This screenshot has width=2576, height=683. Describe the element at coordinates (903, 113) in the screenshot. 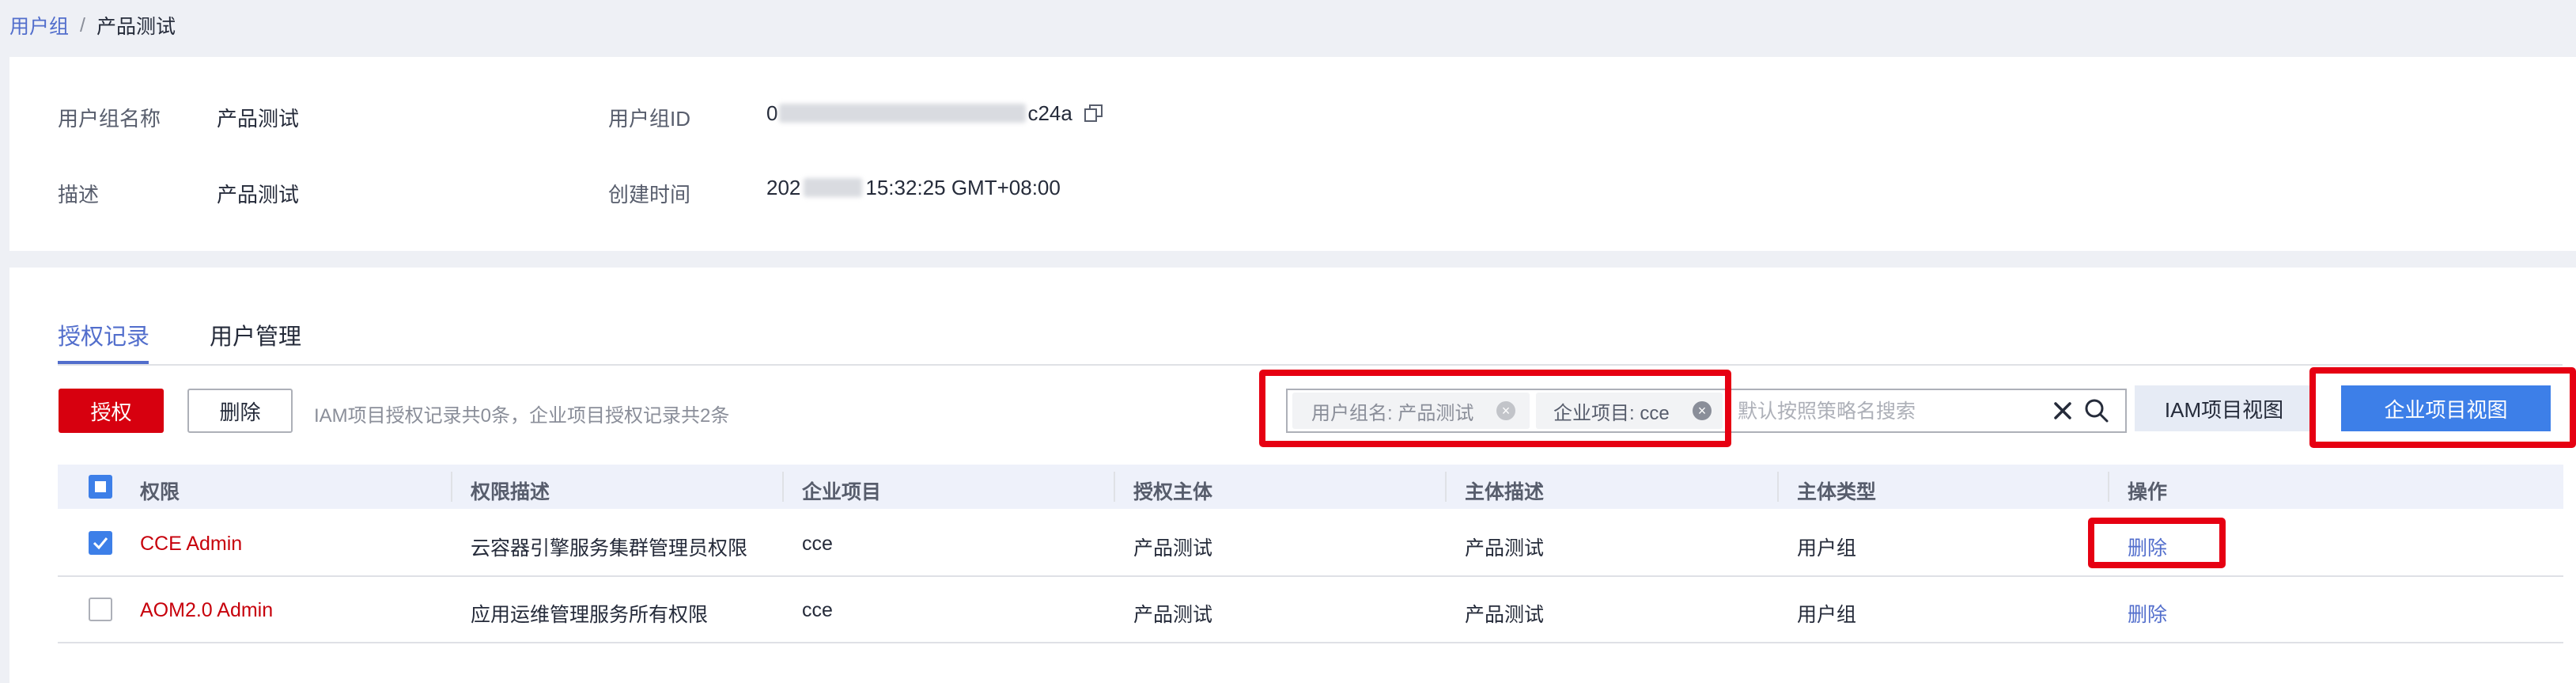

I see `redacted-id` at that location.